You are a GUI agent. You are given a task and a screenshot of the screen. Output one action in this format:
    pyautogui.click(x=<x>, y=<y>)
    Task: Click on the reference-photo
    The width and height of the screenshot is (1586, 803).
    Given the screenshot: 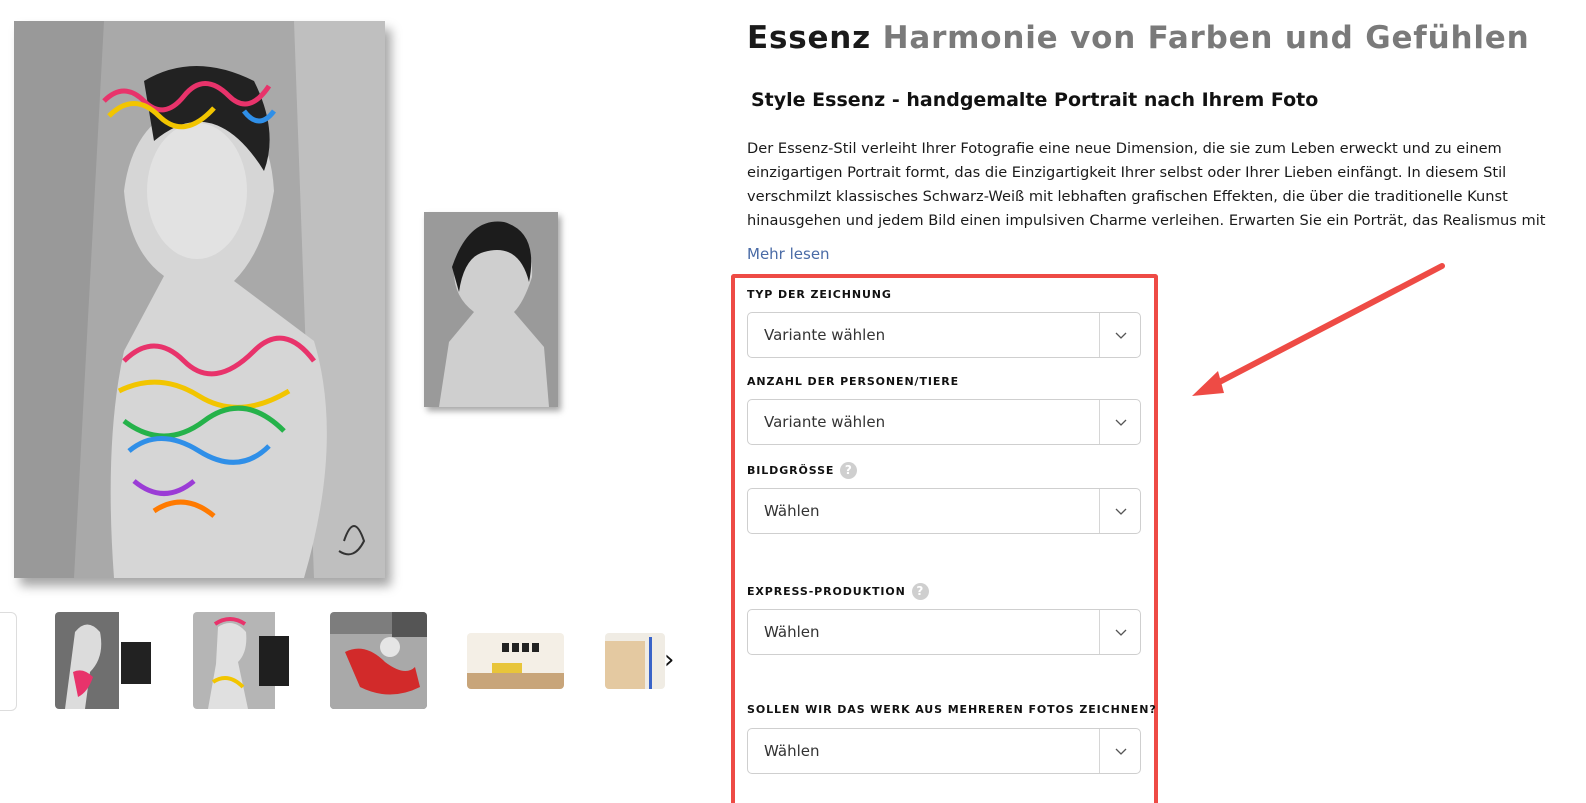 What is the action you would take?
    pyautogui.click(x=491, y=309)
    